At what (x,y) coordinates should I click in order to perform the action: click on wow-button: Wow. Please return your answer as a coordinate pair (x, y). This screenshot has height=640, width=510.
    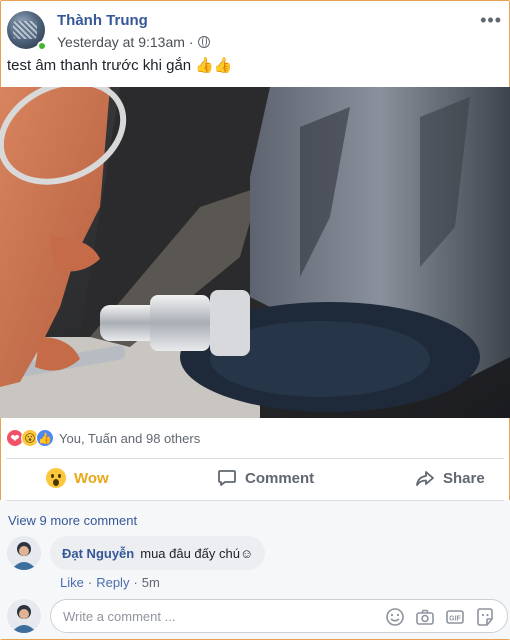
    Looking at the image, I should click on (77, 478).